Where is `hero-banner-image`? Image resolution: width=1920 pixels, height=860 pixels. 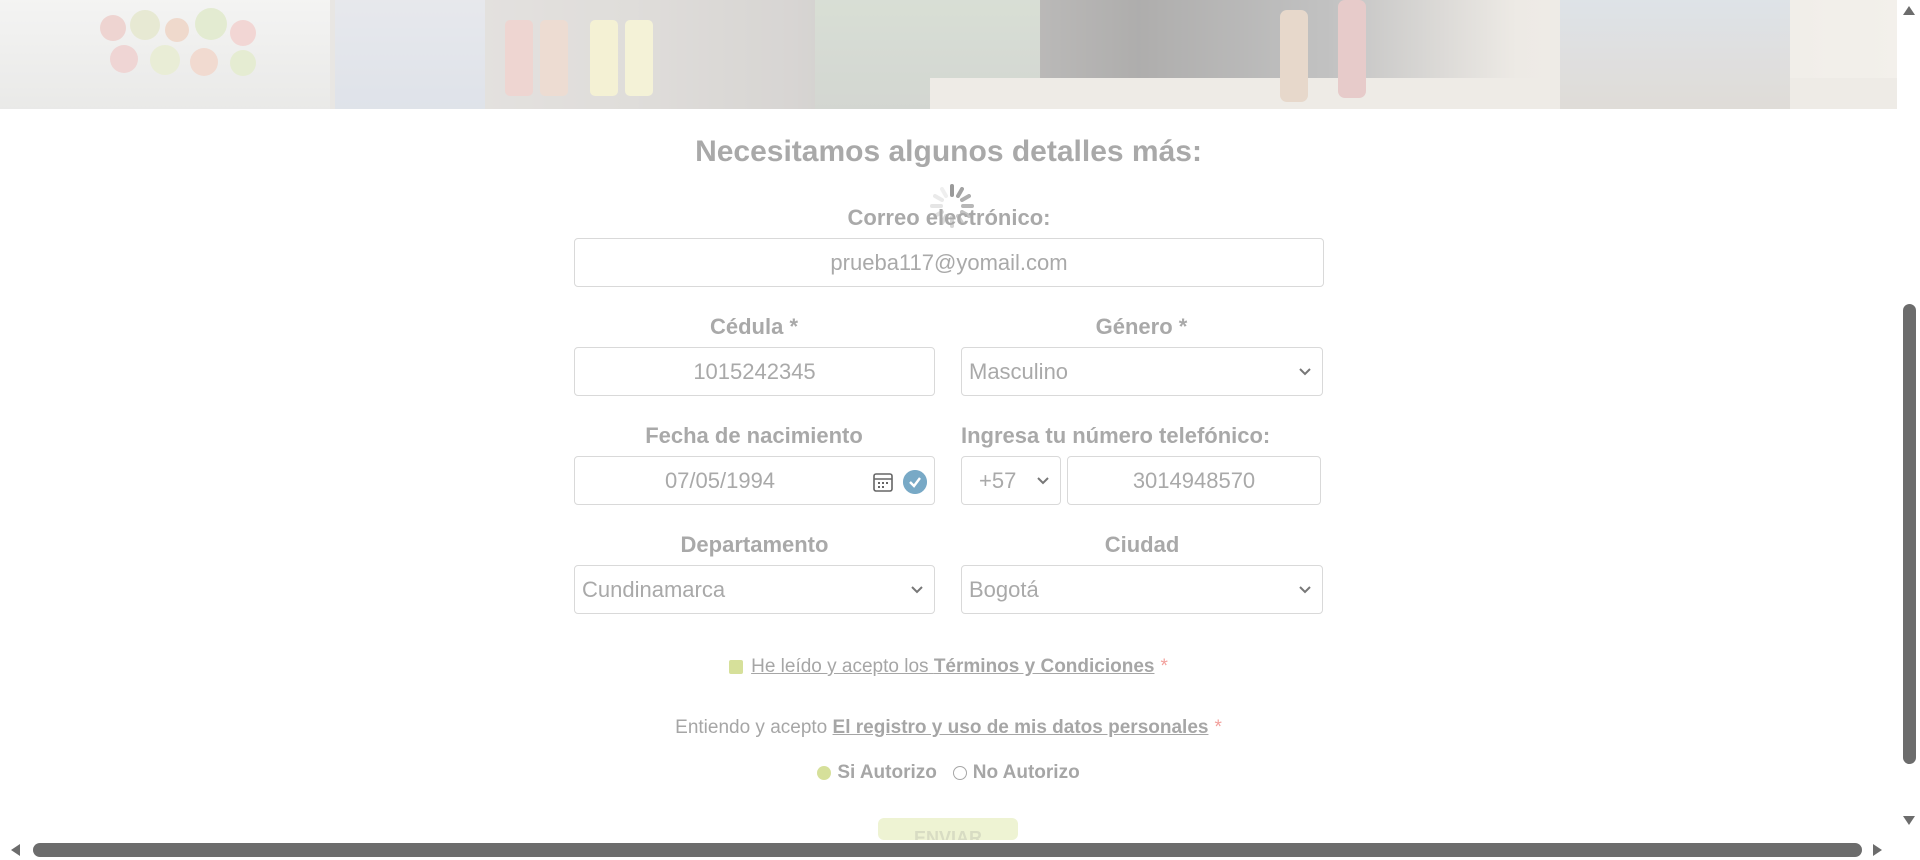 hero-banner-image is located at coordinates (948, 54).